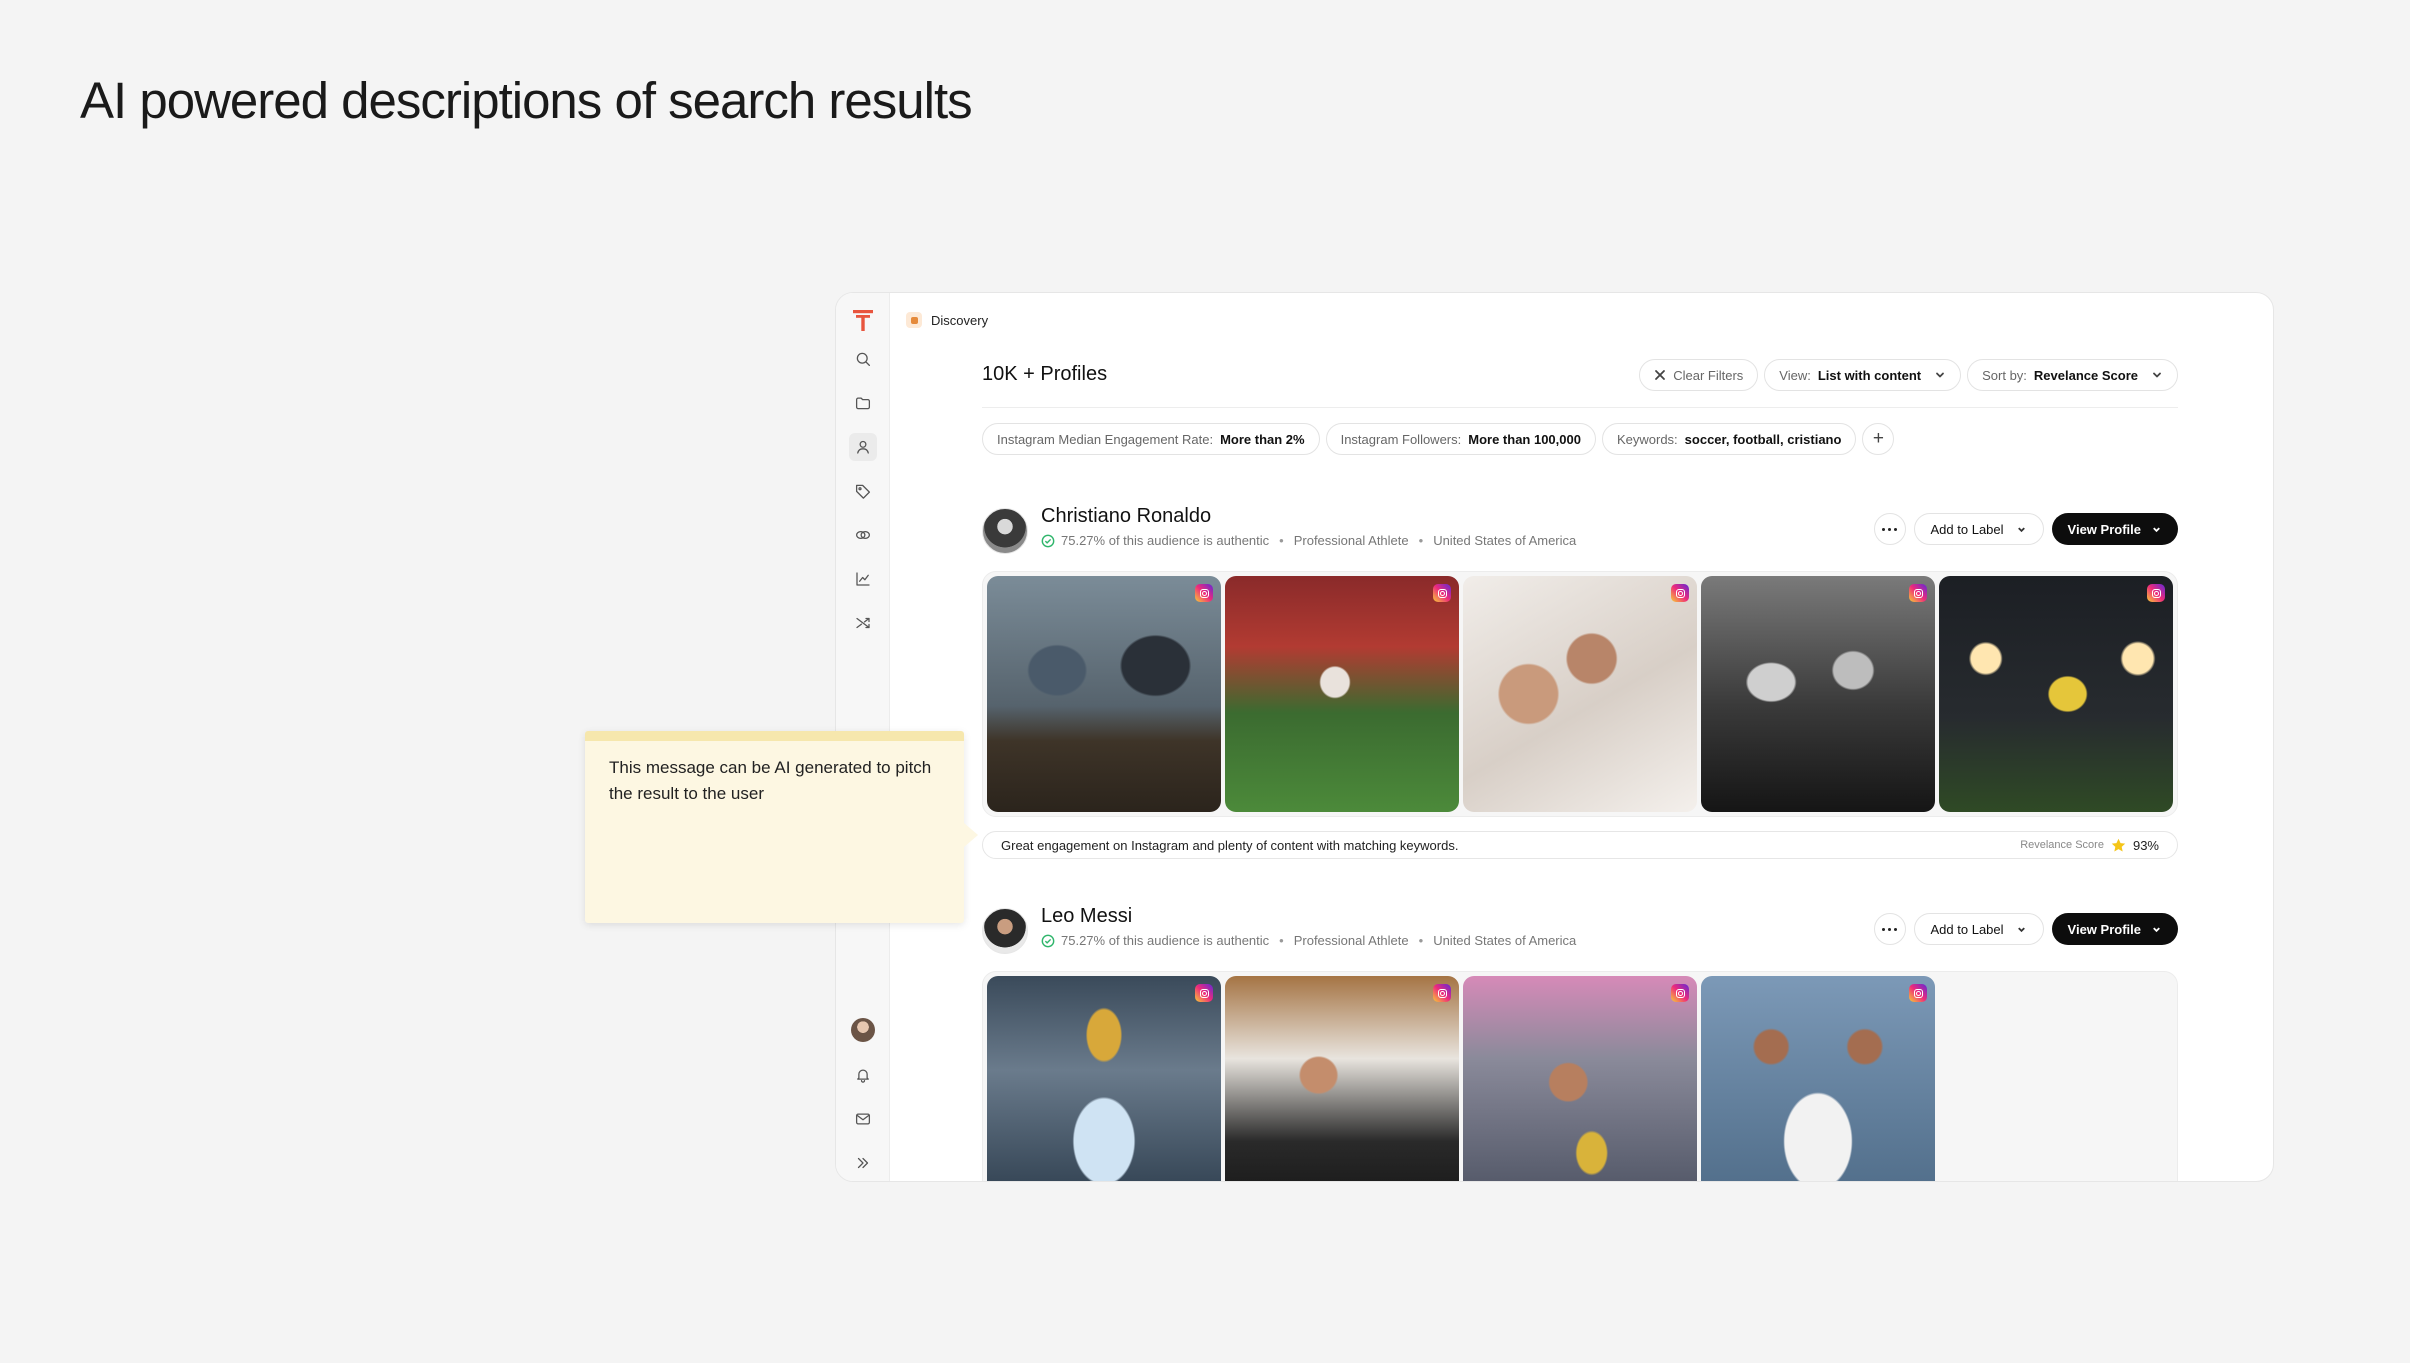 Image resolution: width=2410 pixels, height=1363 pixels. I want to click on sidebar-discovery, so click(863, 447).